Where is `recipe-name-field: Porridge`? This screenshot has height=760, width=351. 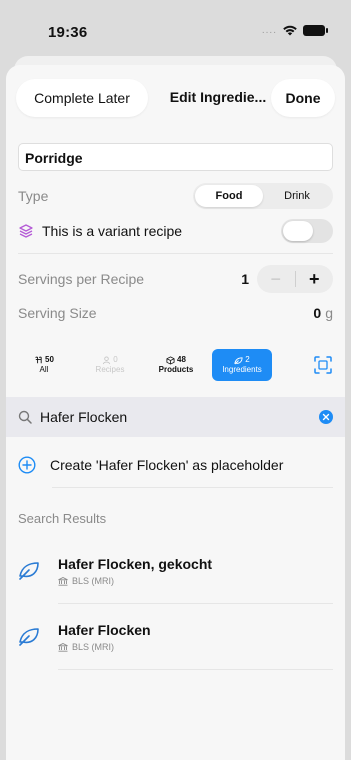
recipe-name-field: Porridge is located at coordinates (175, 157).